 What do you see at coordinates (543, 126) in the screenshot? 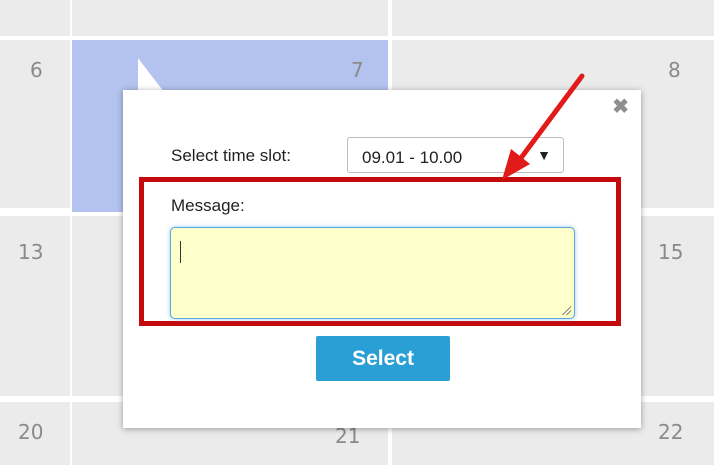
I see `annotation-arrow` at bounding box center [543, 126].